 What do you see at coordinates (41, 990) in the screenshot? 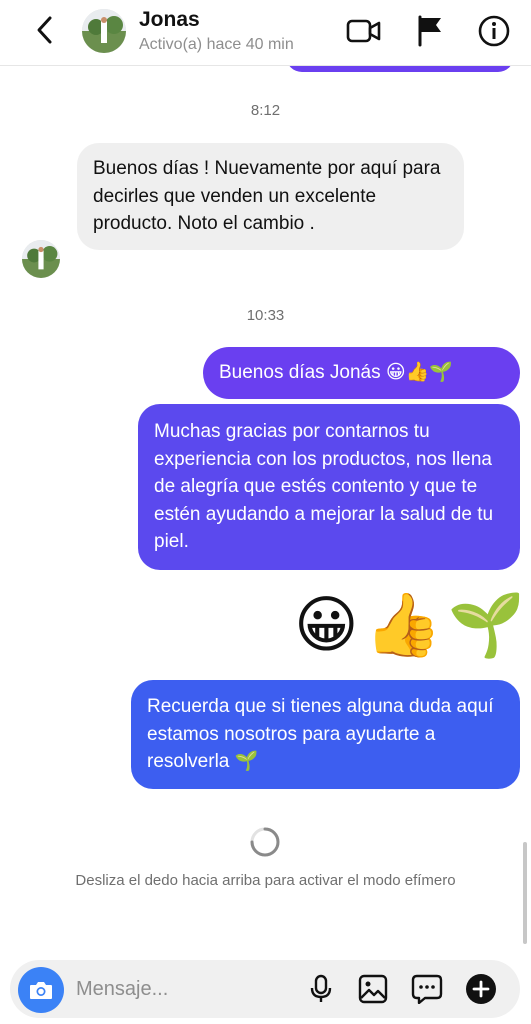
I see `camera-icon` at bounding box center [41, 990].